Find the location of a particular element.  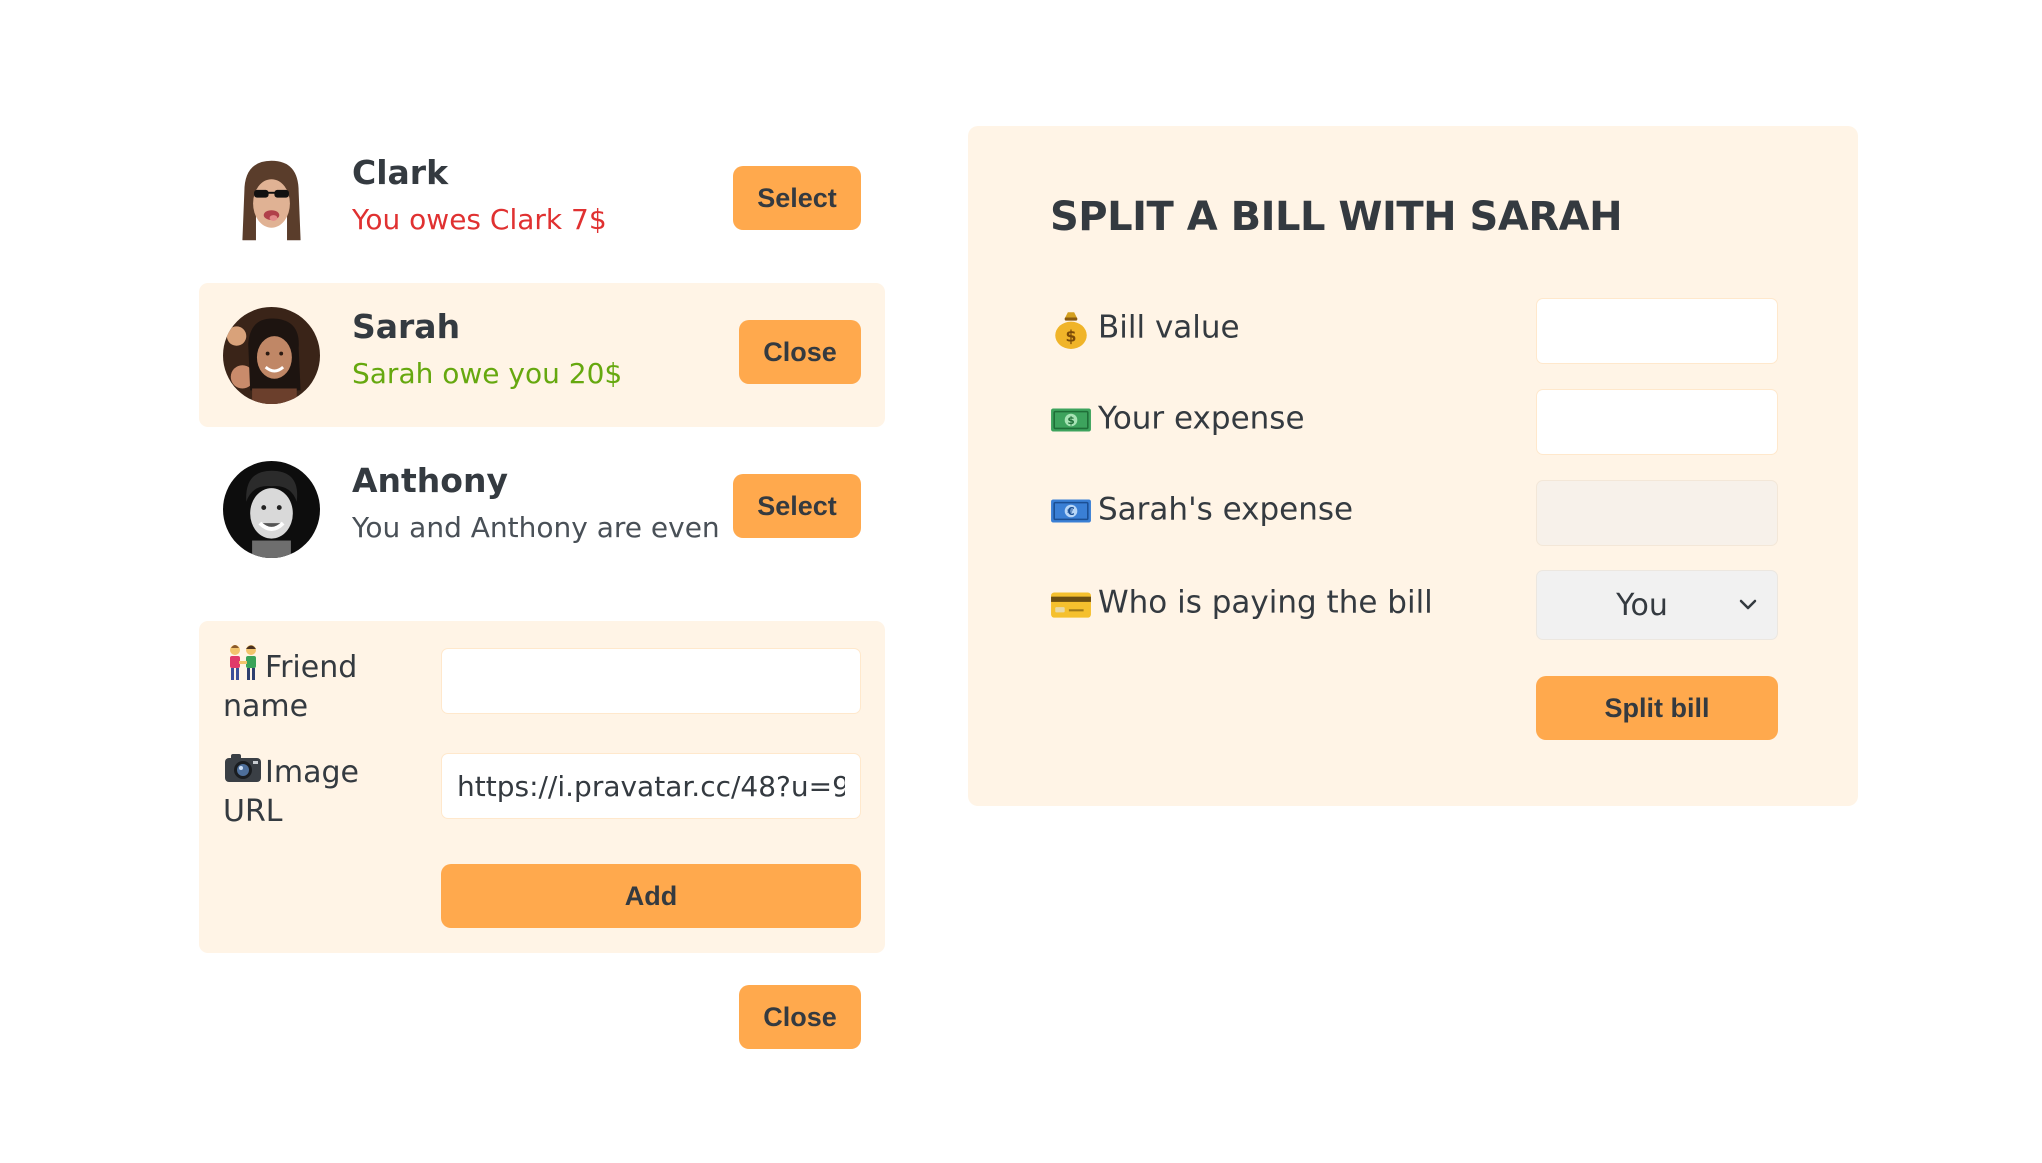

chevron-down-icon is located at coordinates (1748, 604).